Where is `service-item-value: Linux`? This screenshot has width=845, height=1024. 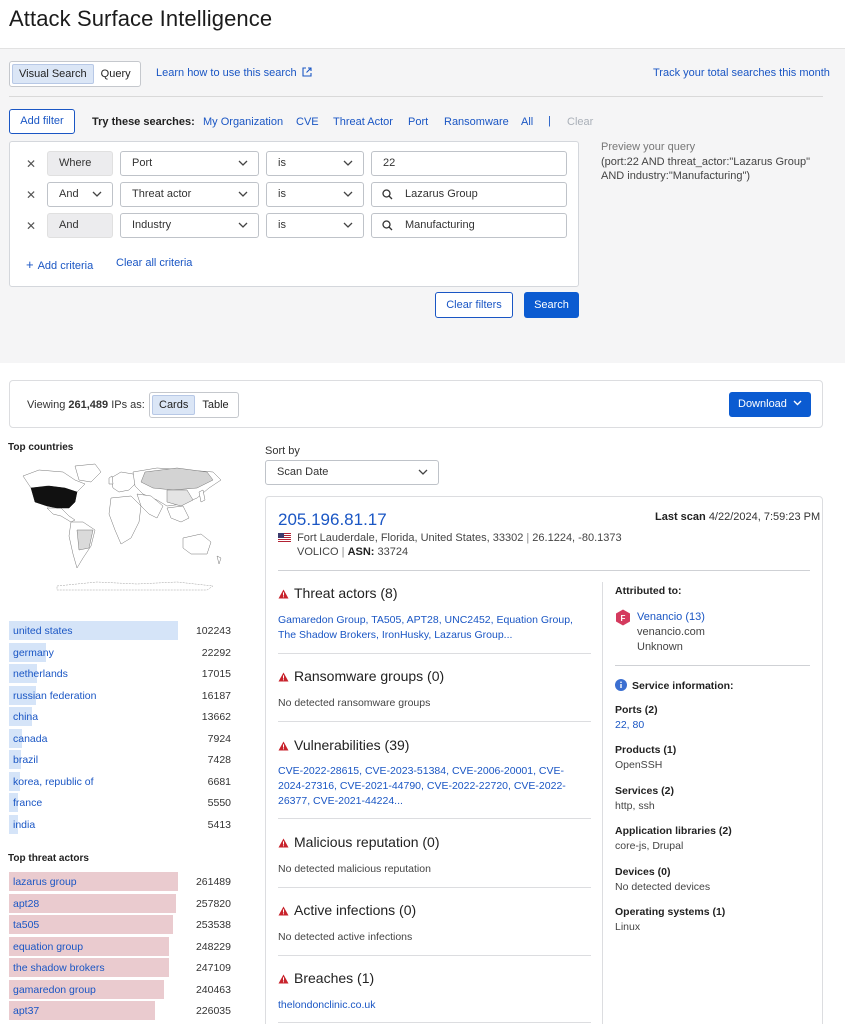 service-item-value: Linux is located at coordinates (628, 927).